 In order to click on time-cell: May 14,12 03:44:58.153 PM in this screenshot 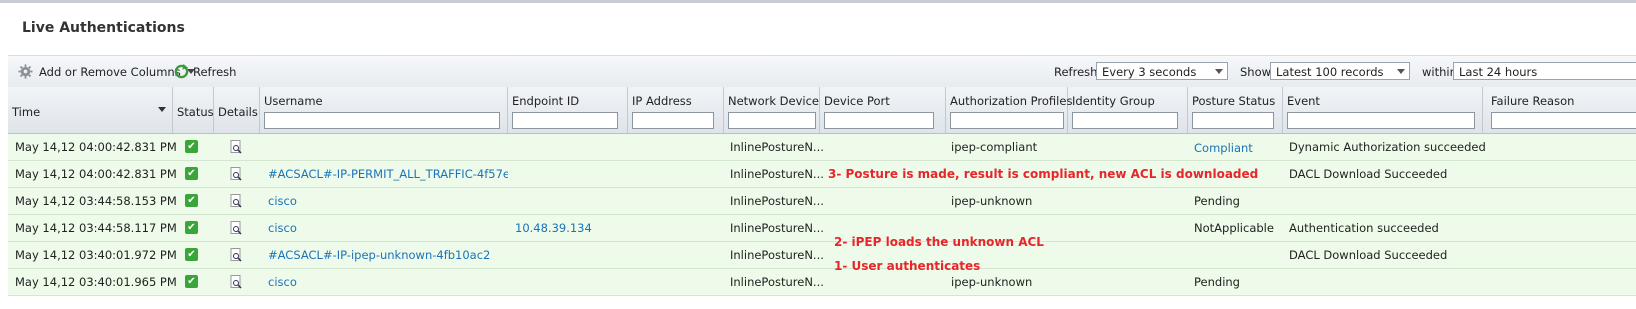, I will do `click(96, 201)`.